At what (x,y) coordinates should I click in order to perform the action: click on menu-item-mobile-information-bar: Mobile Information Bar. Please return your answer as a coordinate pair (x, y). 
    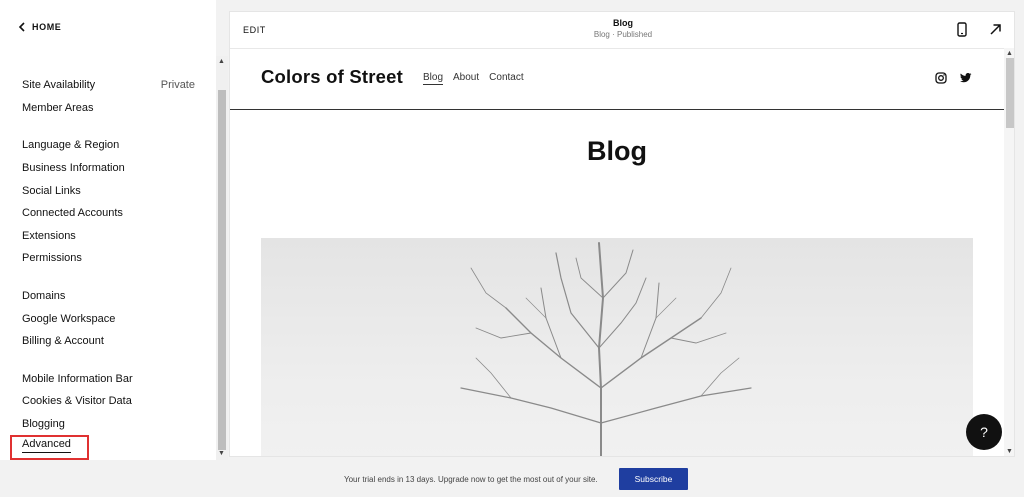
    Looking at the image, I should click on (108, 379).